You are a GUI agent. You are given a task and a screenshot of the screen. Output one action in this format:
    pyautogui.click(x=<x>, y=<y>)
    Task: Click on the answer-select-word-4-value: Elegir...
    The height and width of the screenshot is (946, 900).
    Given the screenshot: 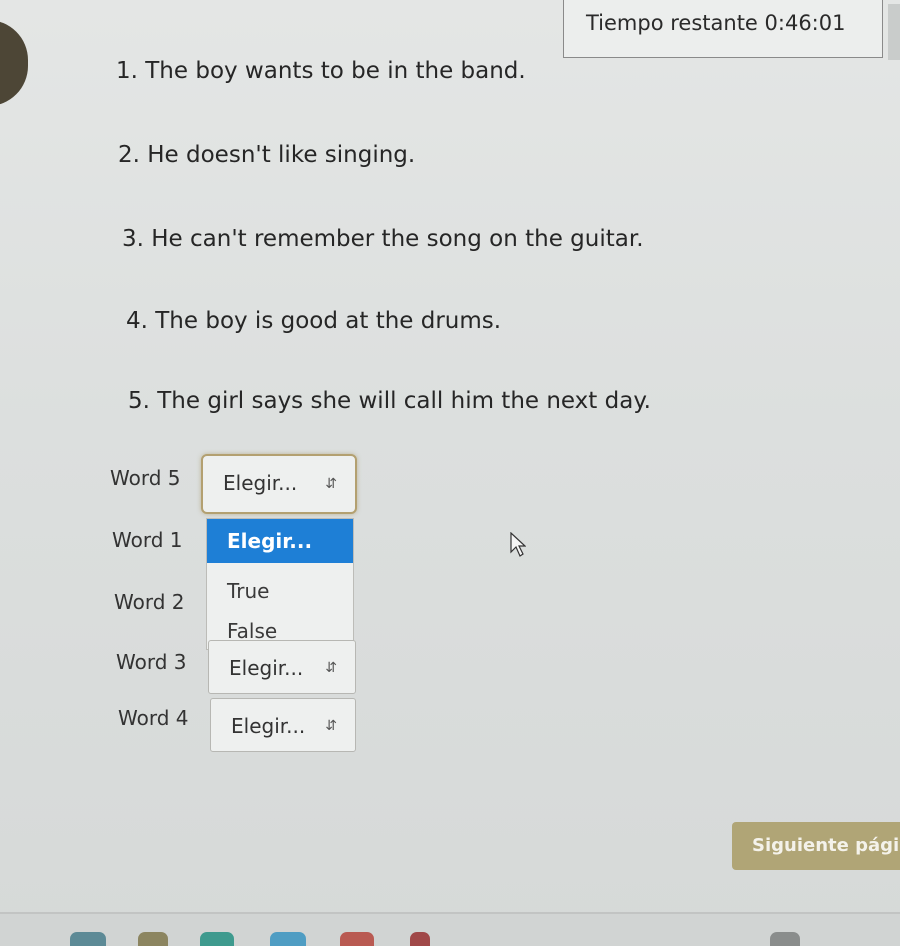 What is the action you would take?
    pyautogui.click(x=268, y=726)
    